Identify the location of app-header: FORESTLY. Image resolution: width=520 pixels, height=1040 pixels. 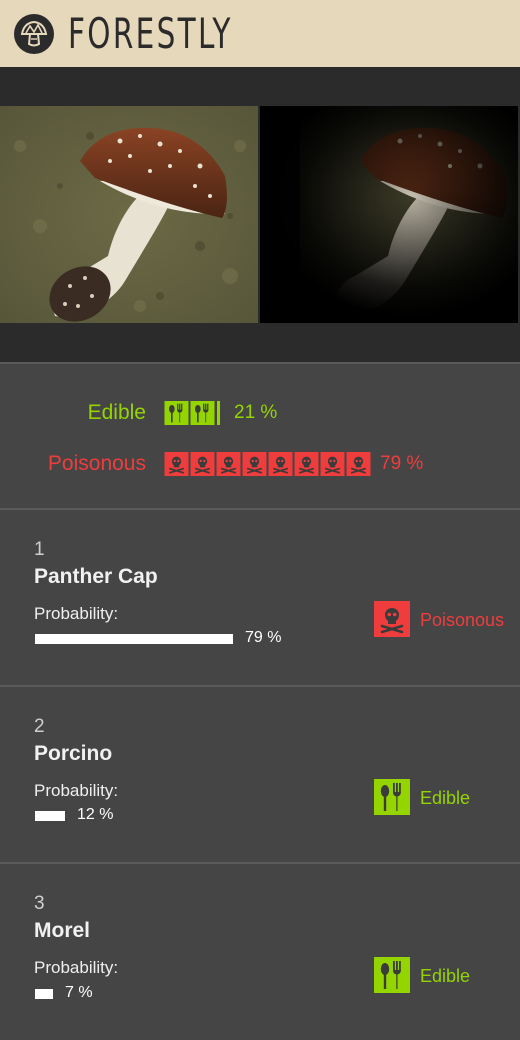
(260, 33).